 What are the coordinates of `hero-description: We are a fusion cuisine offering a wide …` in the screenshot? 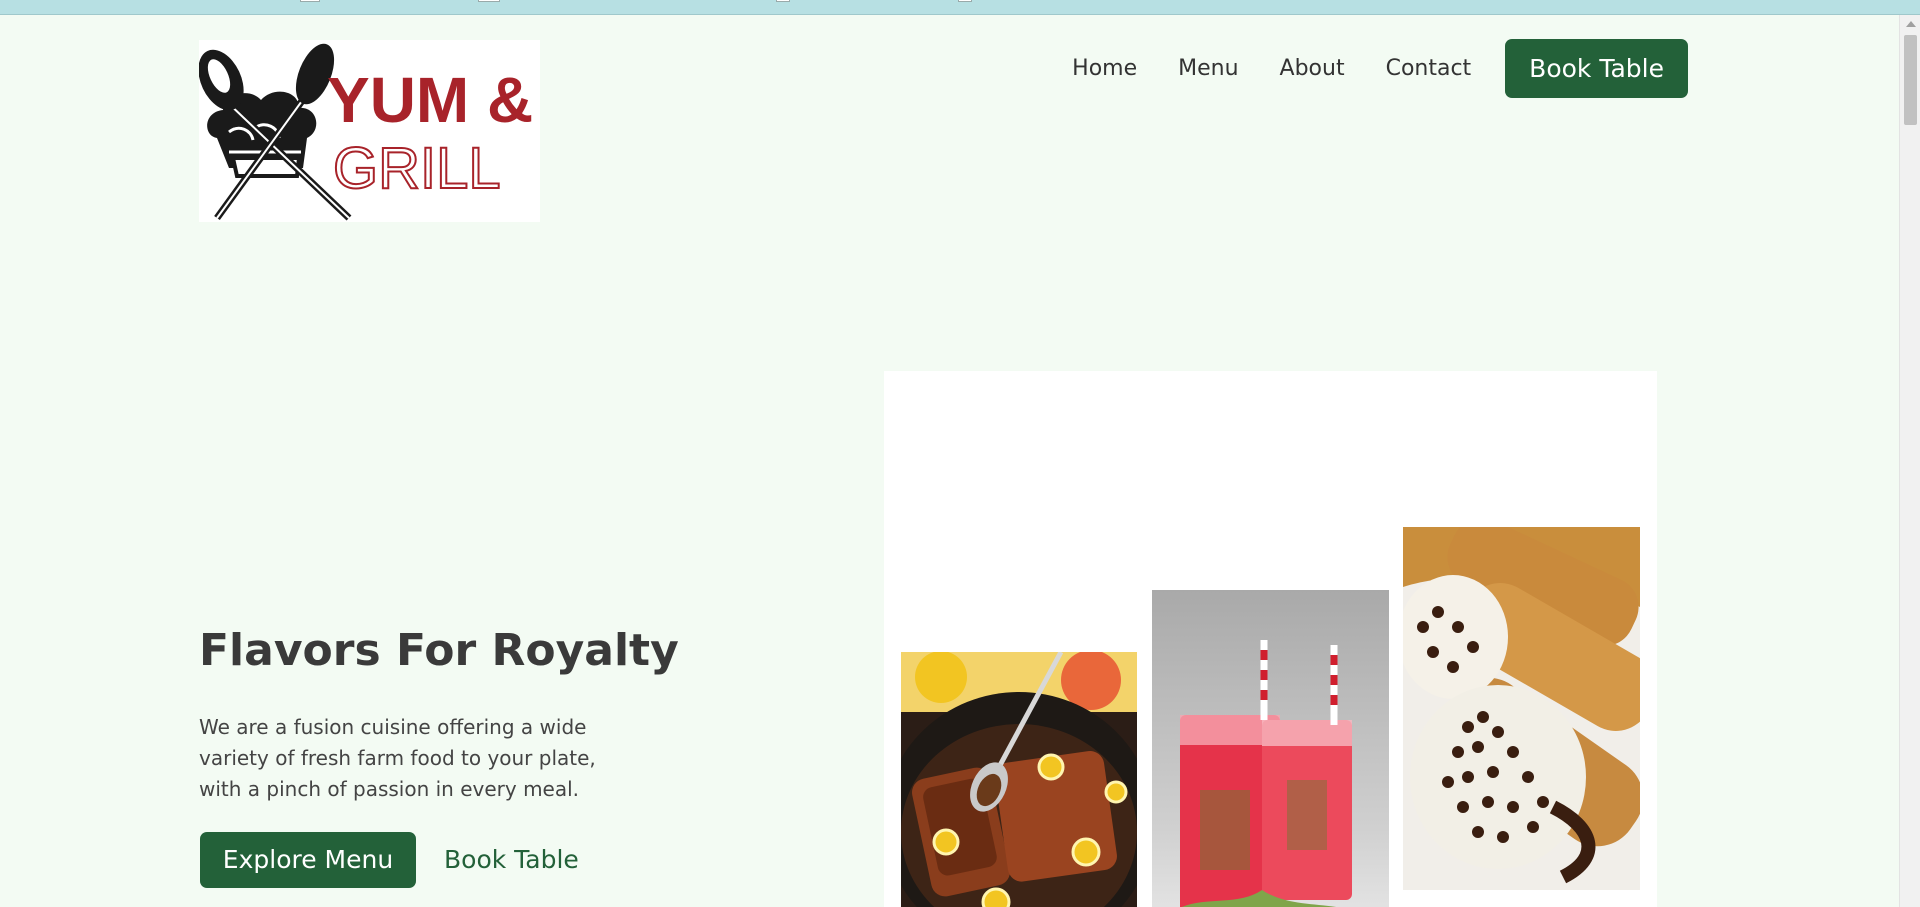 It's located at (397, 758).